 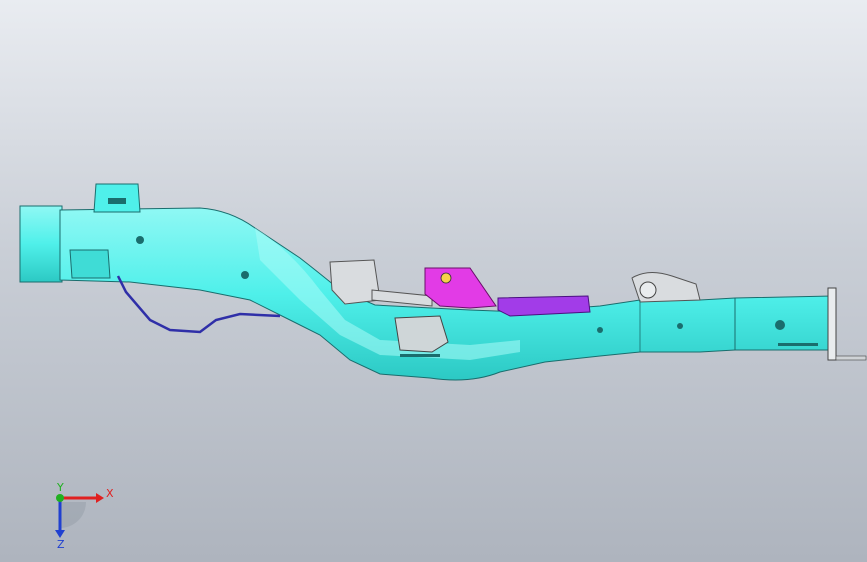 What do you see at coordinates (648, 290) in the screenshot?
I see `front-body-mount-bushing` at bounding box center [648, 290].